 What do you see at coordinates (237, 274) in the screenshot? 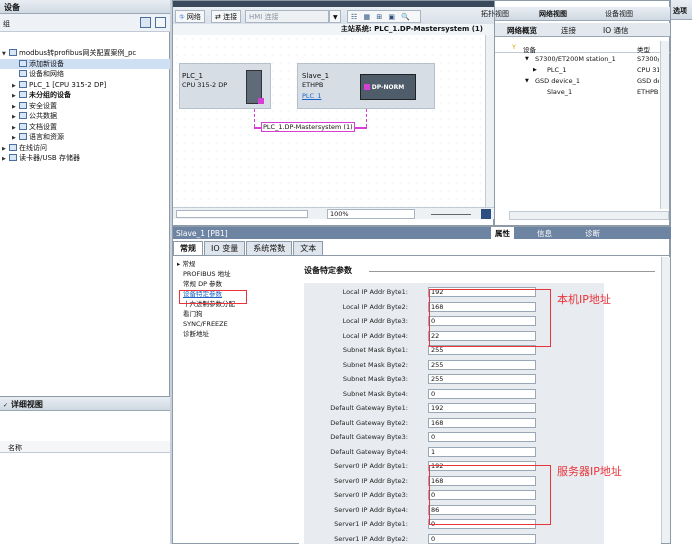
I see `nav-item: PROFIBUS 地址` at bounding box center [237, 274].